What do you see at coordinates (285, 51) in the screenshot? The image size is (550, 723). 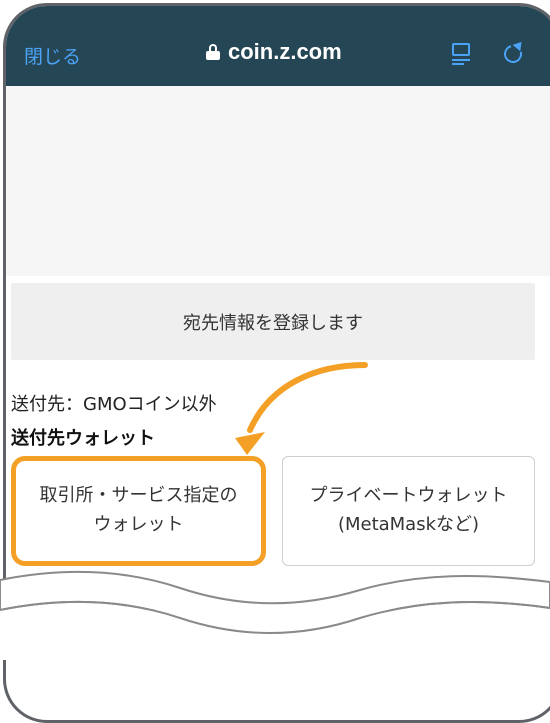 I see `url-text: coin.z.com` at bounding box center [285, 51].